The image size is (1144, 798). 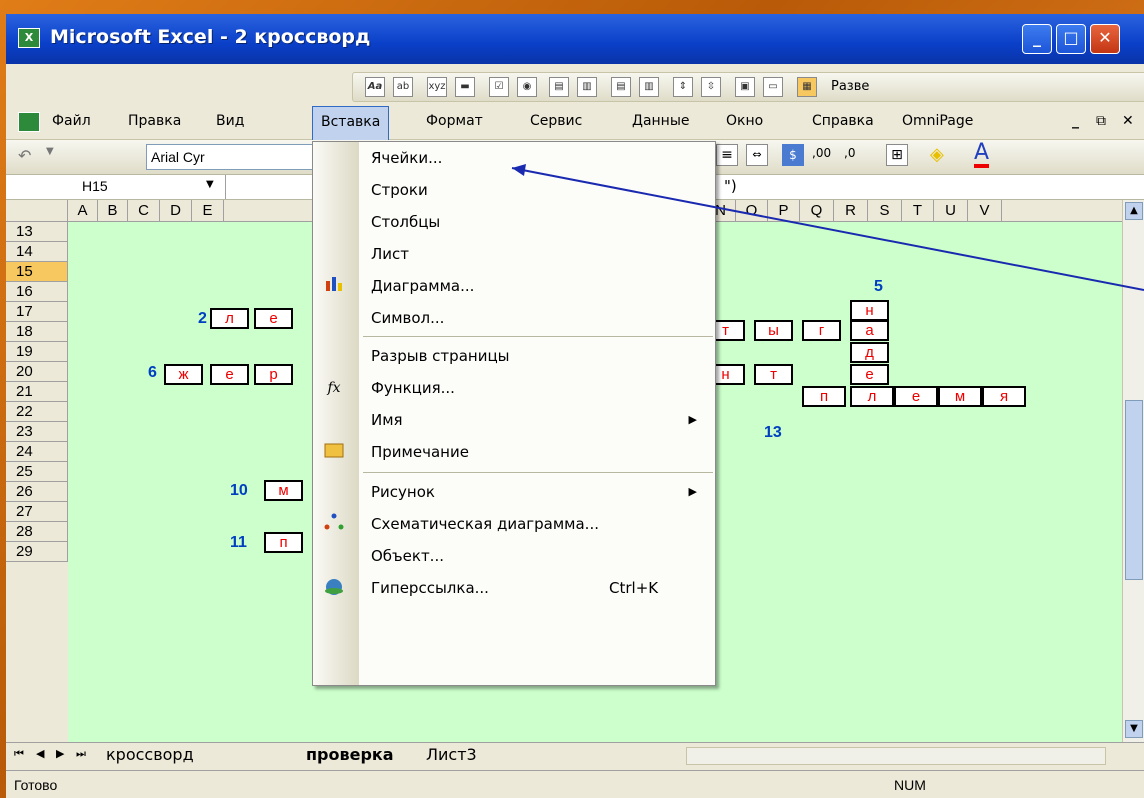 I want to click on crossword-cell: а, so click(x=869, y=330).